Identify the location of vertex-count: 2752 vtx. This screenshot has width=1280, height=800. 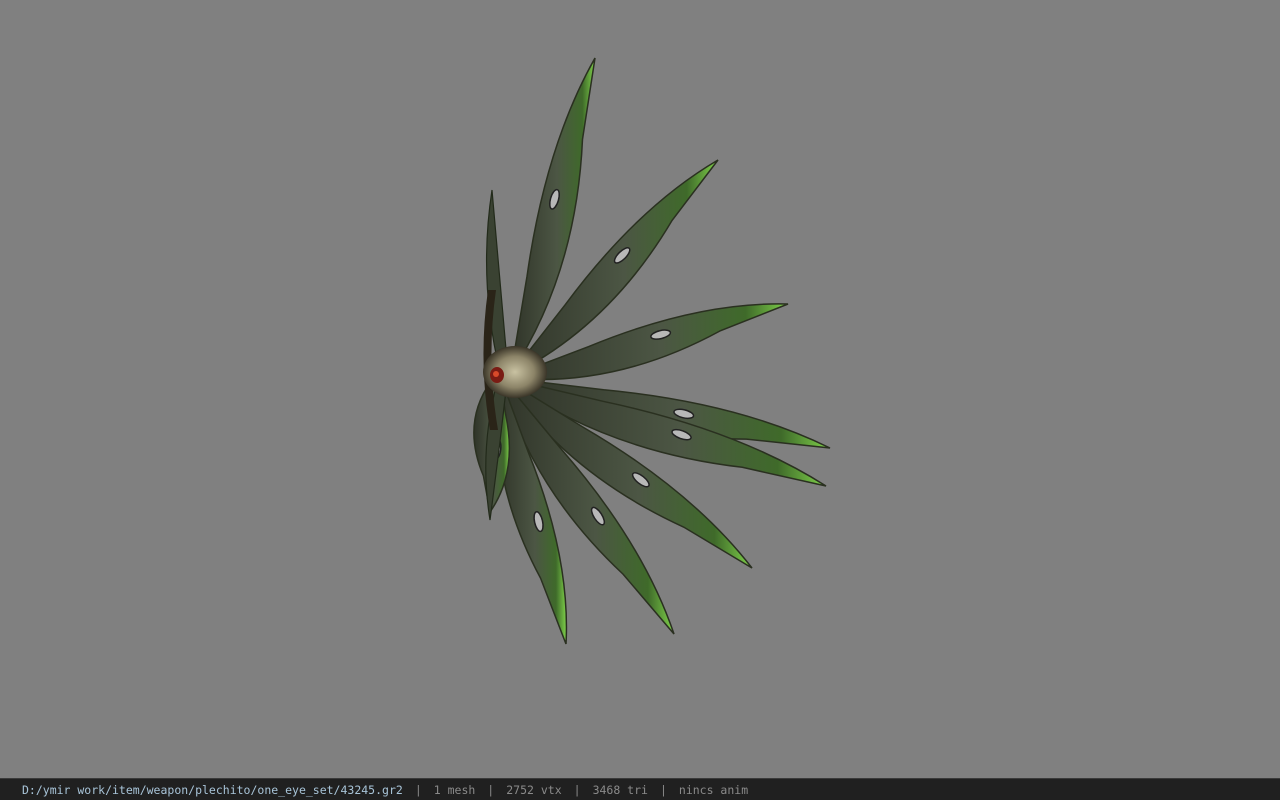
(534, 789).